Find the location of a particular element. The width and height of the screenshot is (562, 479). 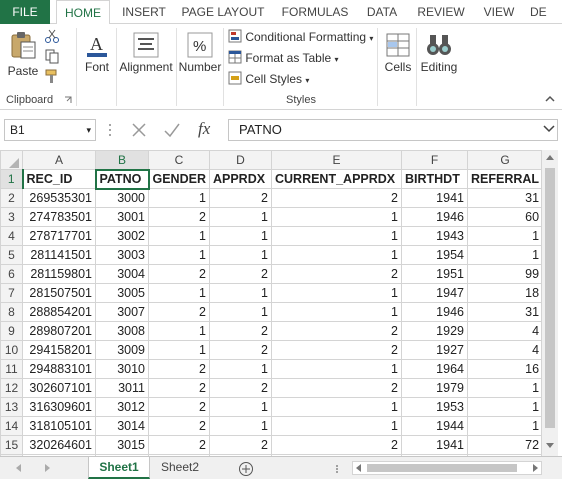

scroll-left-icon is located at coordinates (359, 468).